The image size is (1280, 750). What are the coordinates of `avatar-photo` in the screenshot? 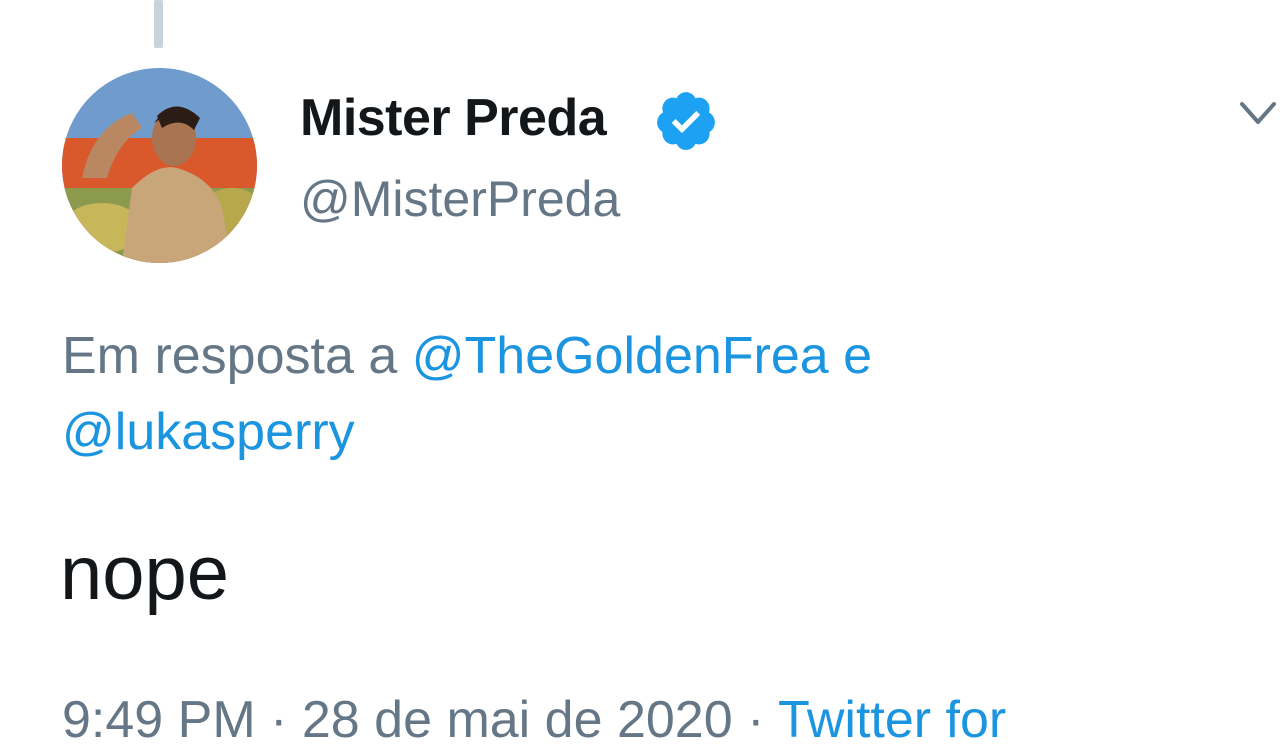 It's located at (159, 165).